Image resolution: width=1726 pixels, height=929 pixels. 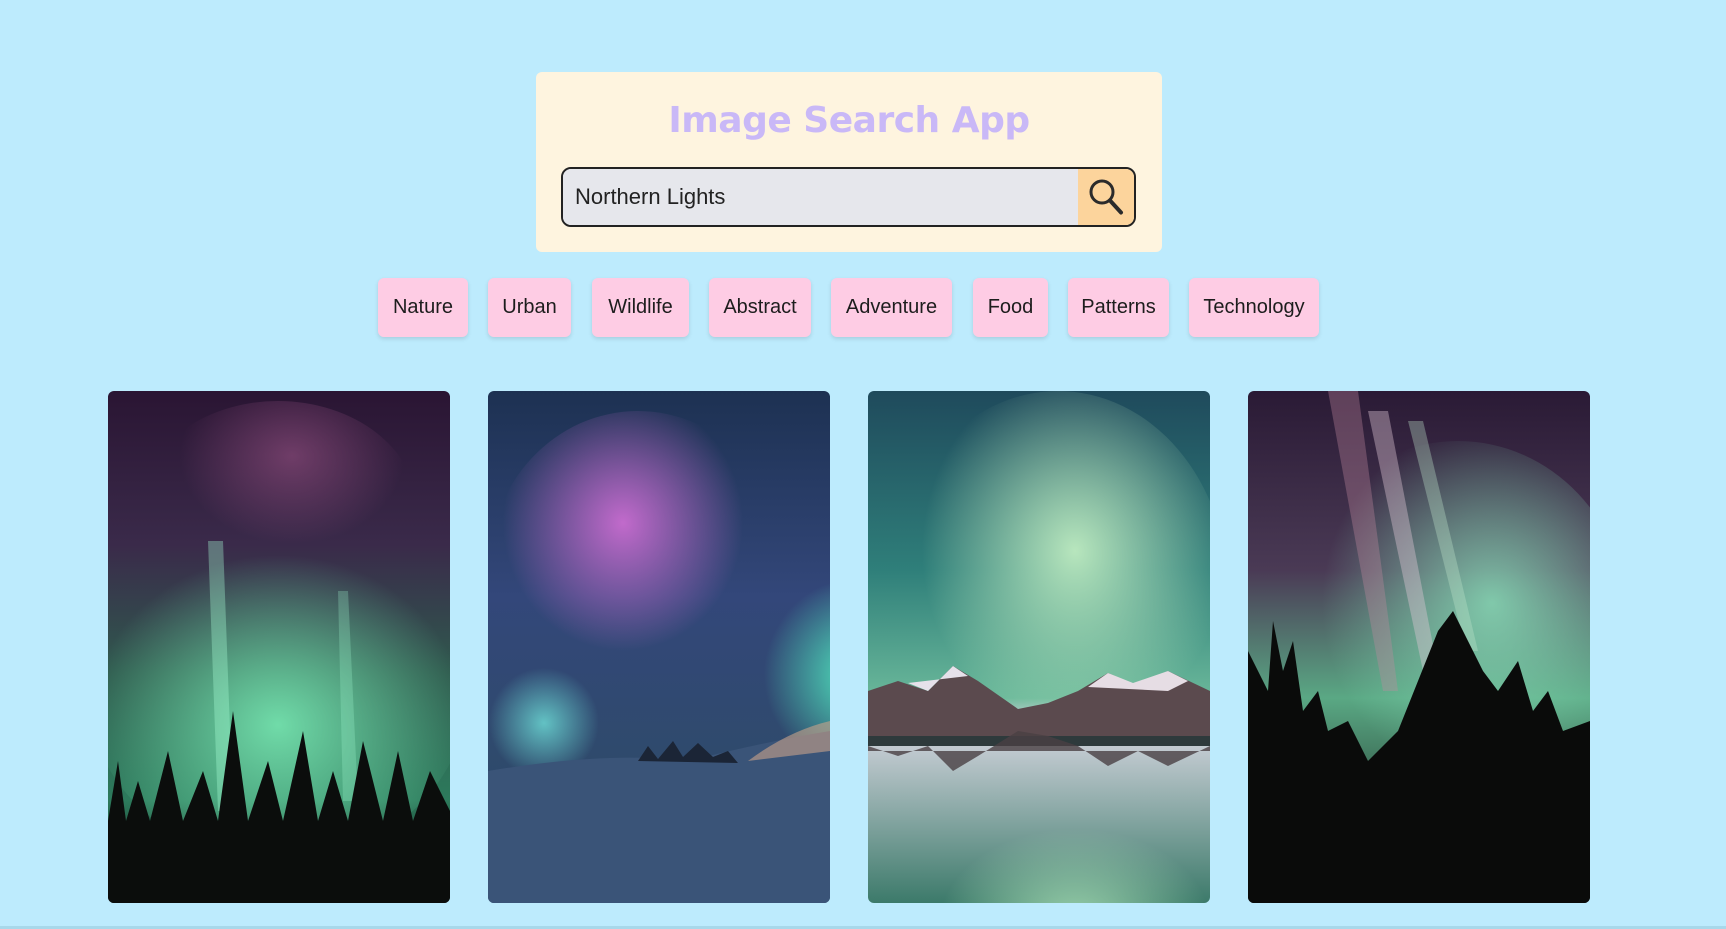 I want to click on category-technology: Technology, so click(x=1254, y=307).